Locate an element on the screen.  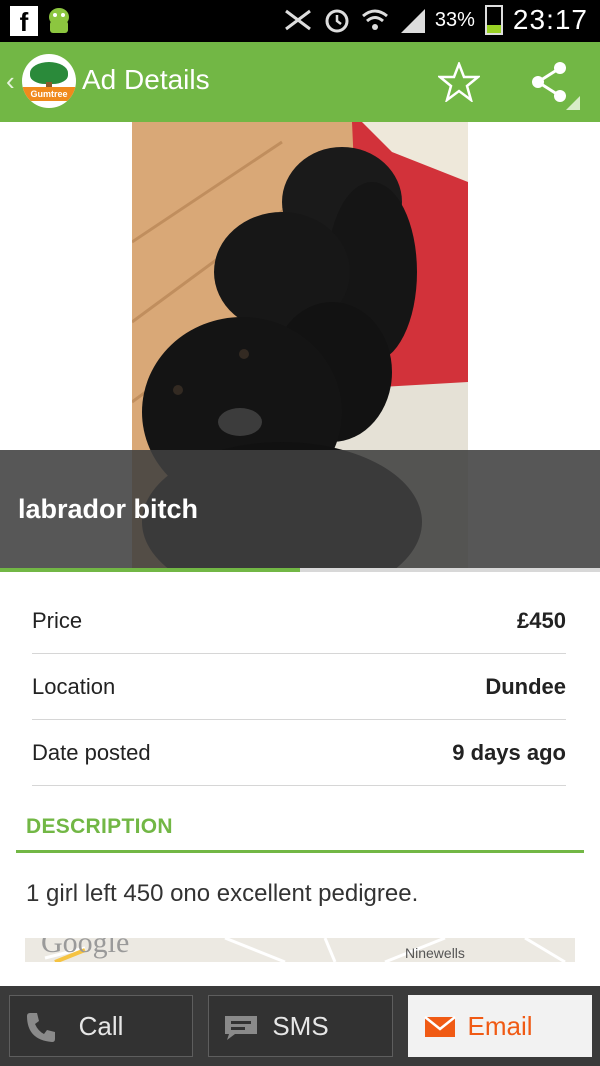
action-bar: ‹ Gumtree Ad Details is located at coordinates (300, 82).